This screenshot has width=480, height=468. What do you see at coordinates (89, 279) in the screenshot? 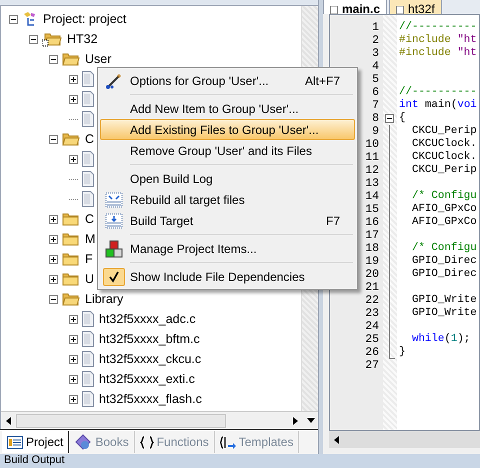
I see `tree-item: U` at bounding box center [89, 279].